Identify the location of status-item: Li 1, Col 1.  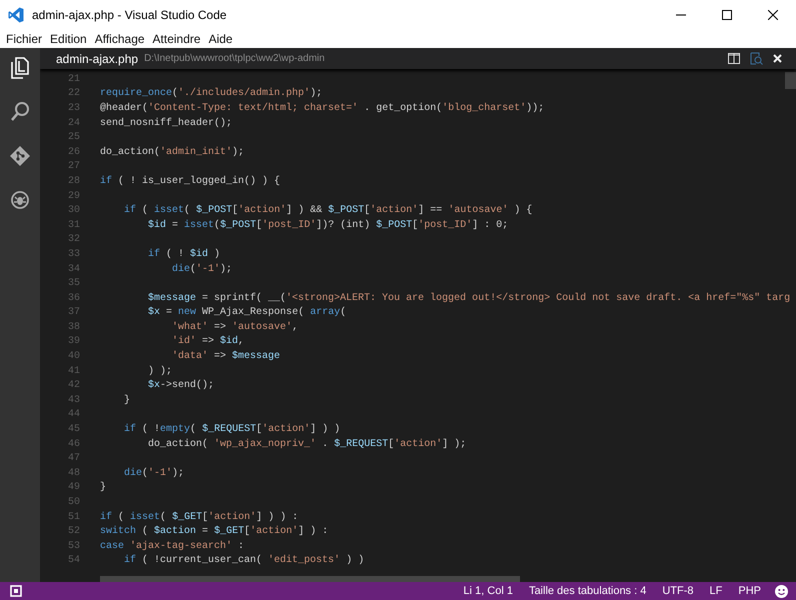
(488, 591).